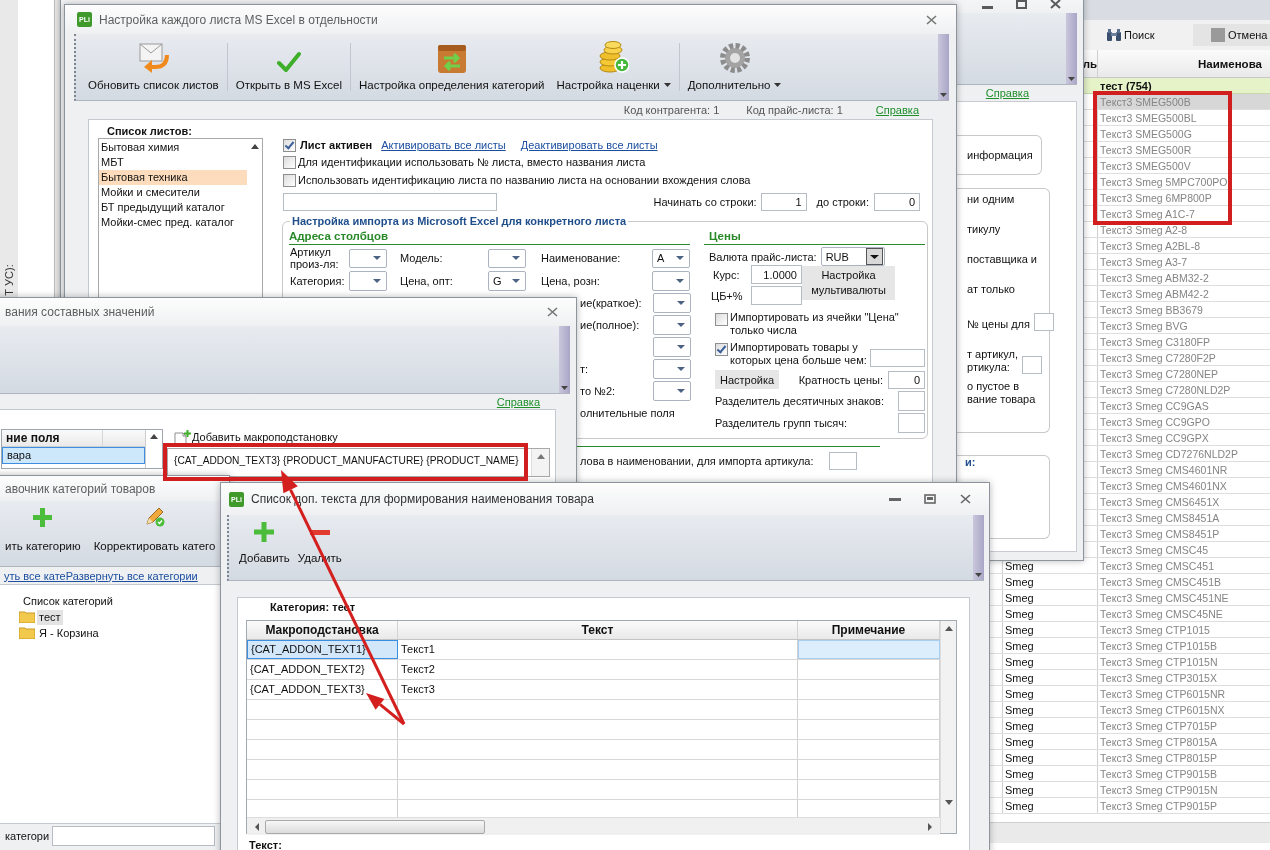 Image resolution: width=1270 pixels, height=850 pixels. I want to click on arrow-right-icon, so click(930, 826).